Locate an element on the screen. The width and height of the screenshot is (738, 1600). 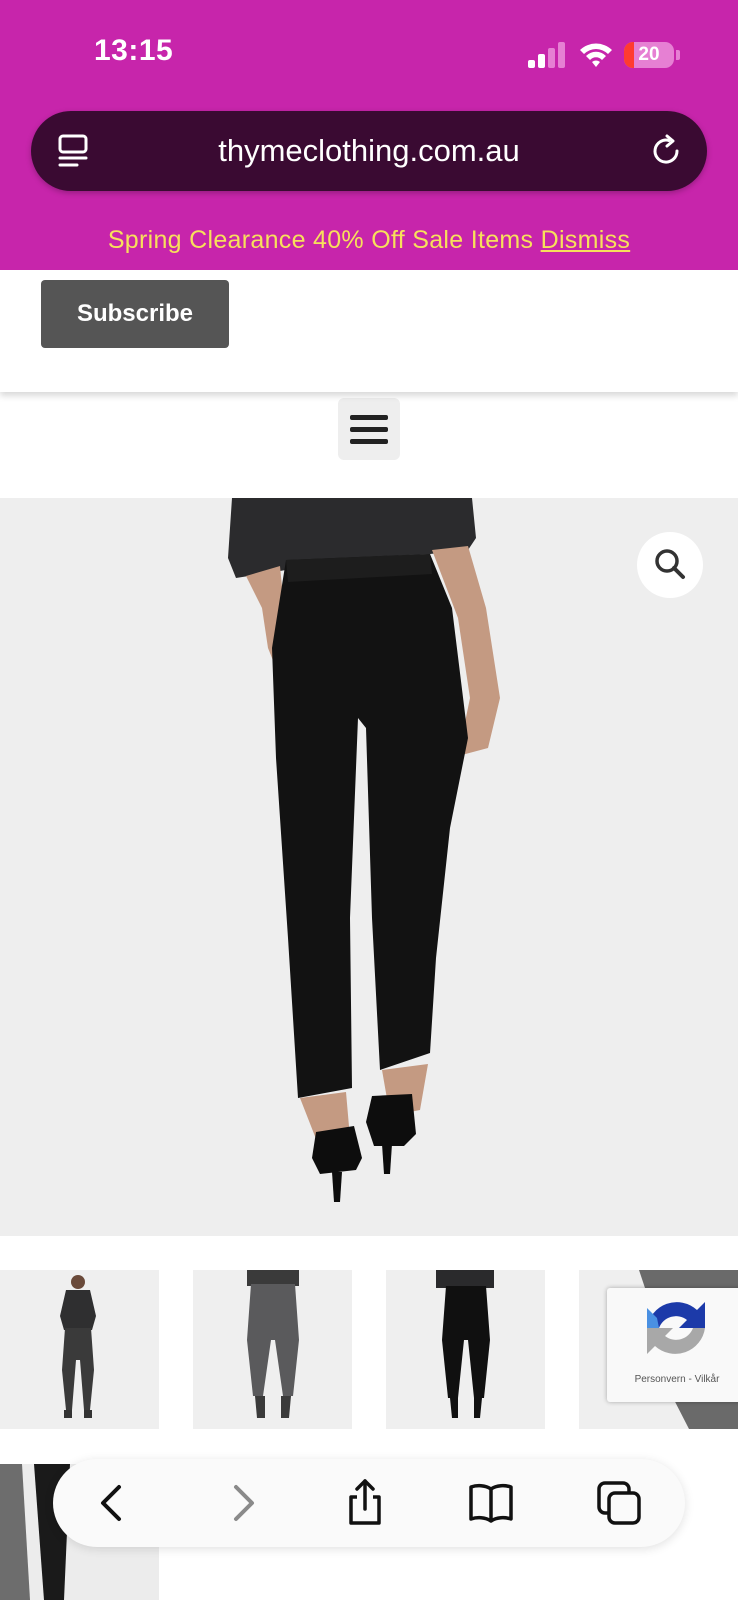
search-zoom-icon is located at coordinates (670, 565).